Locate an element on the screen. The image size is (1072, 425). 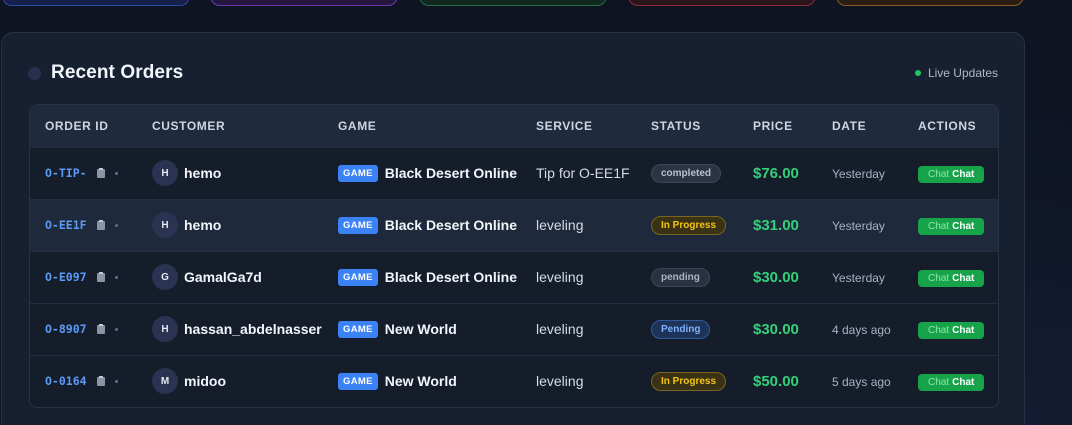
column-header-status: STATUS is located at coordinates (676, 125).